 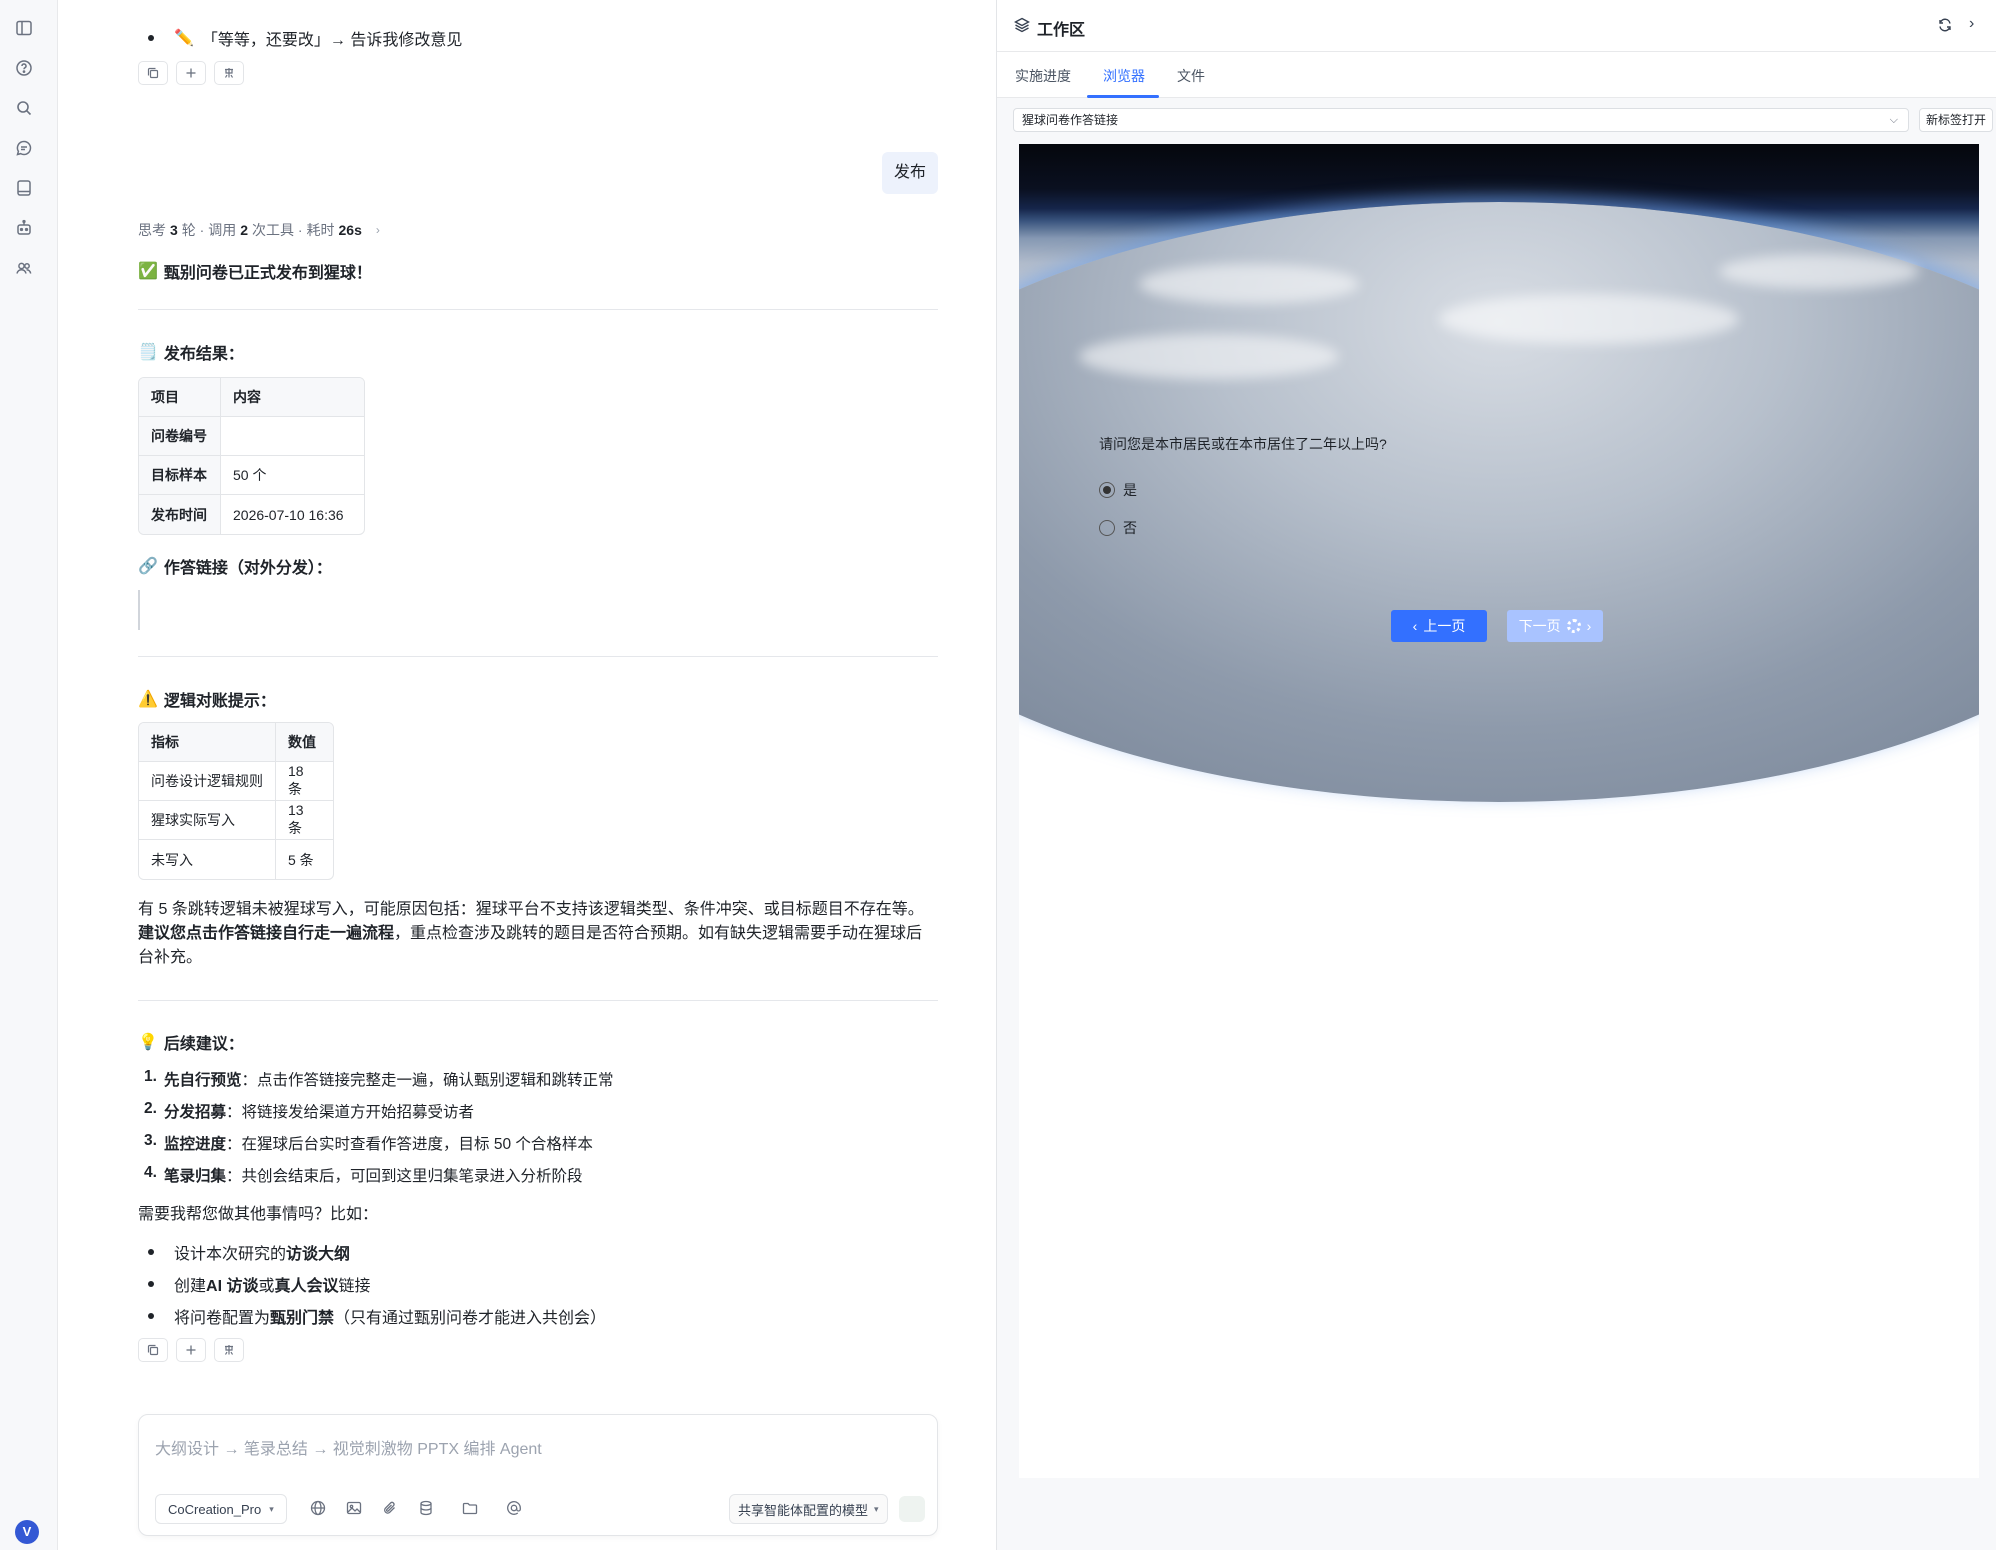 What do you see at coordinates (306, 1111) in the screenshot?
I see `list-item: 2. 分发招募 ：将链接发给渠道方开始招募受访者` at bounding box center [306, 1111].